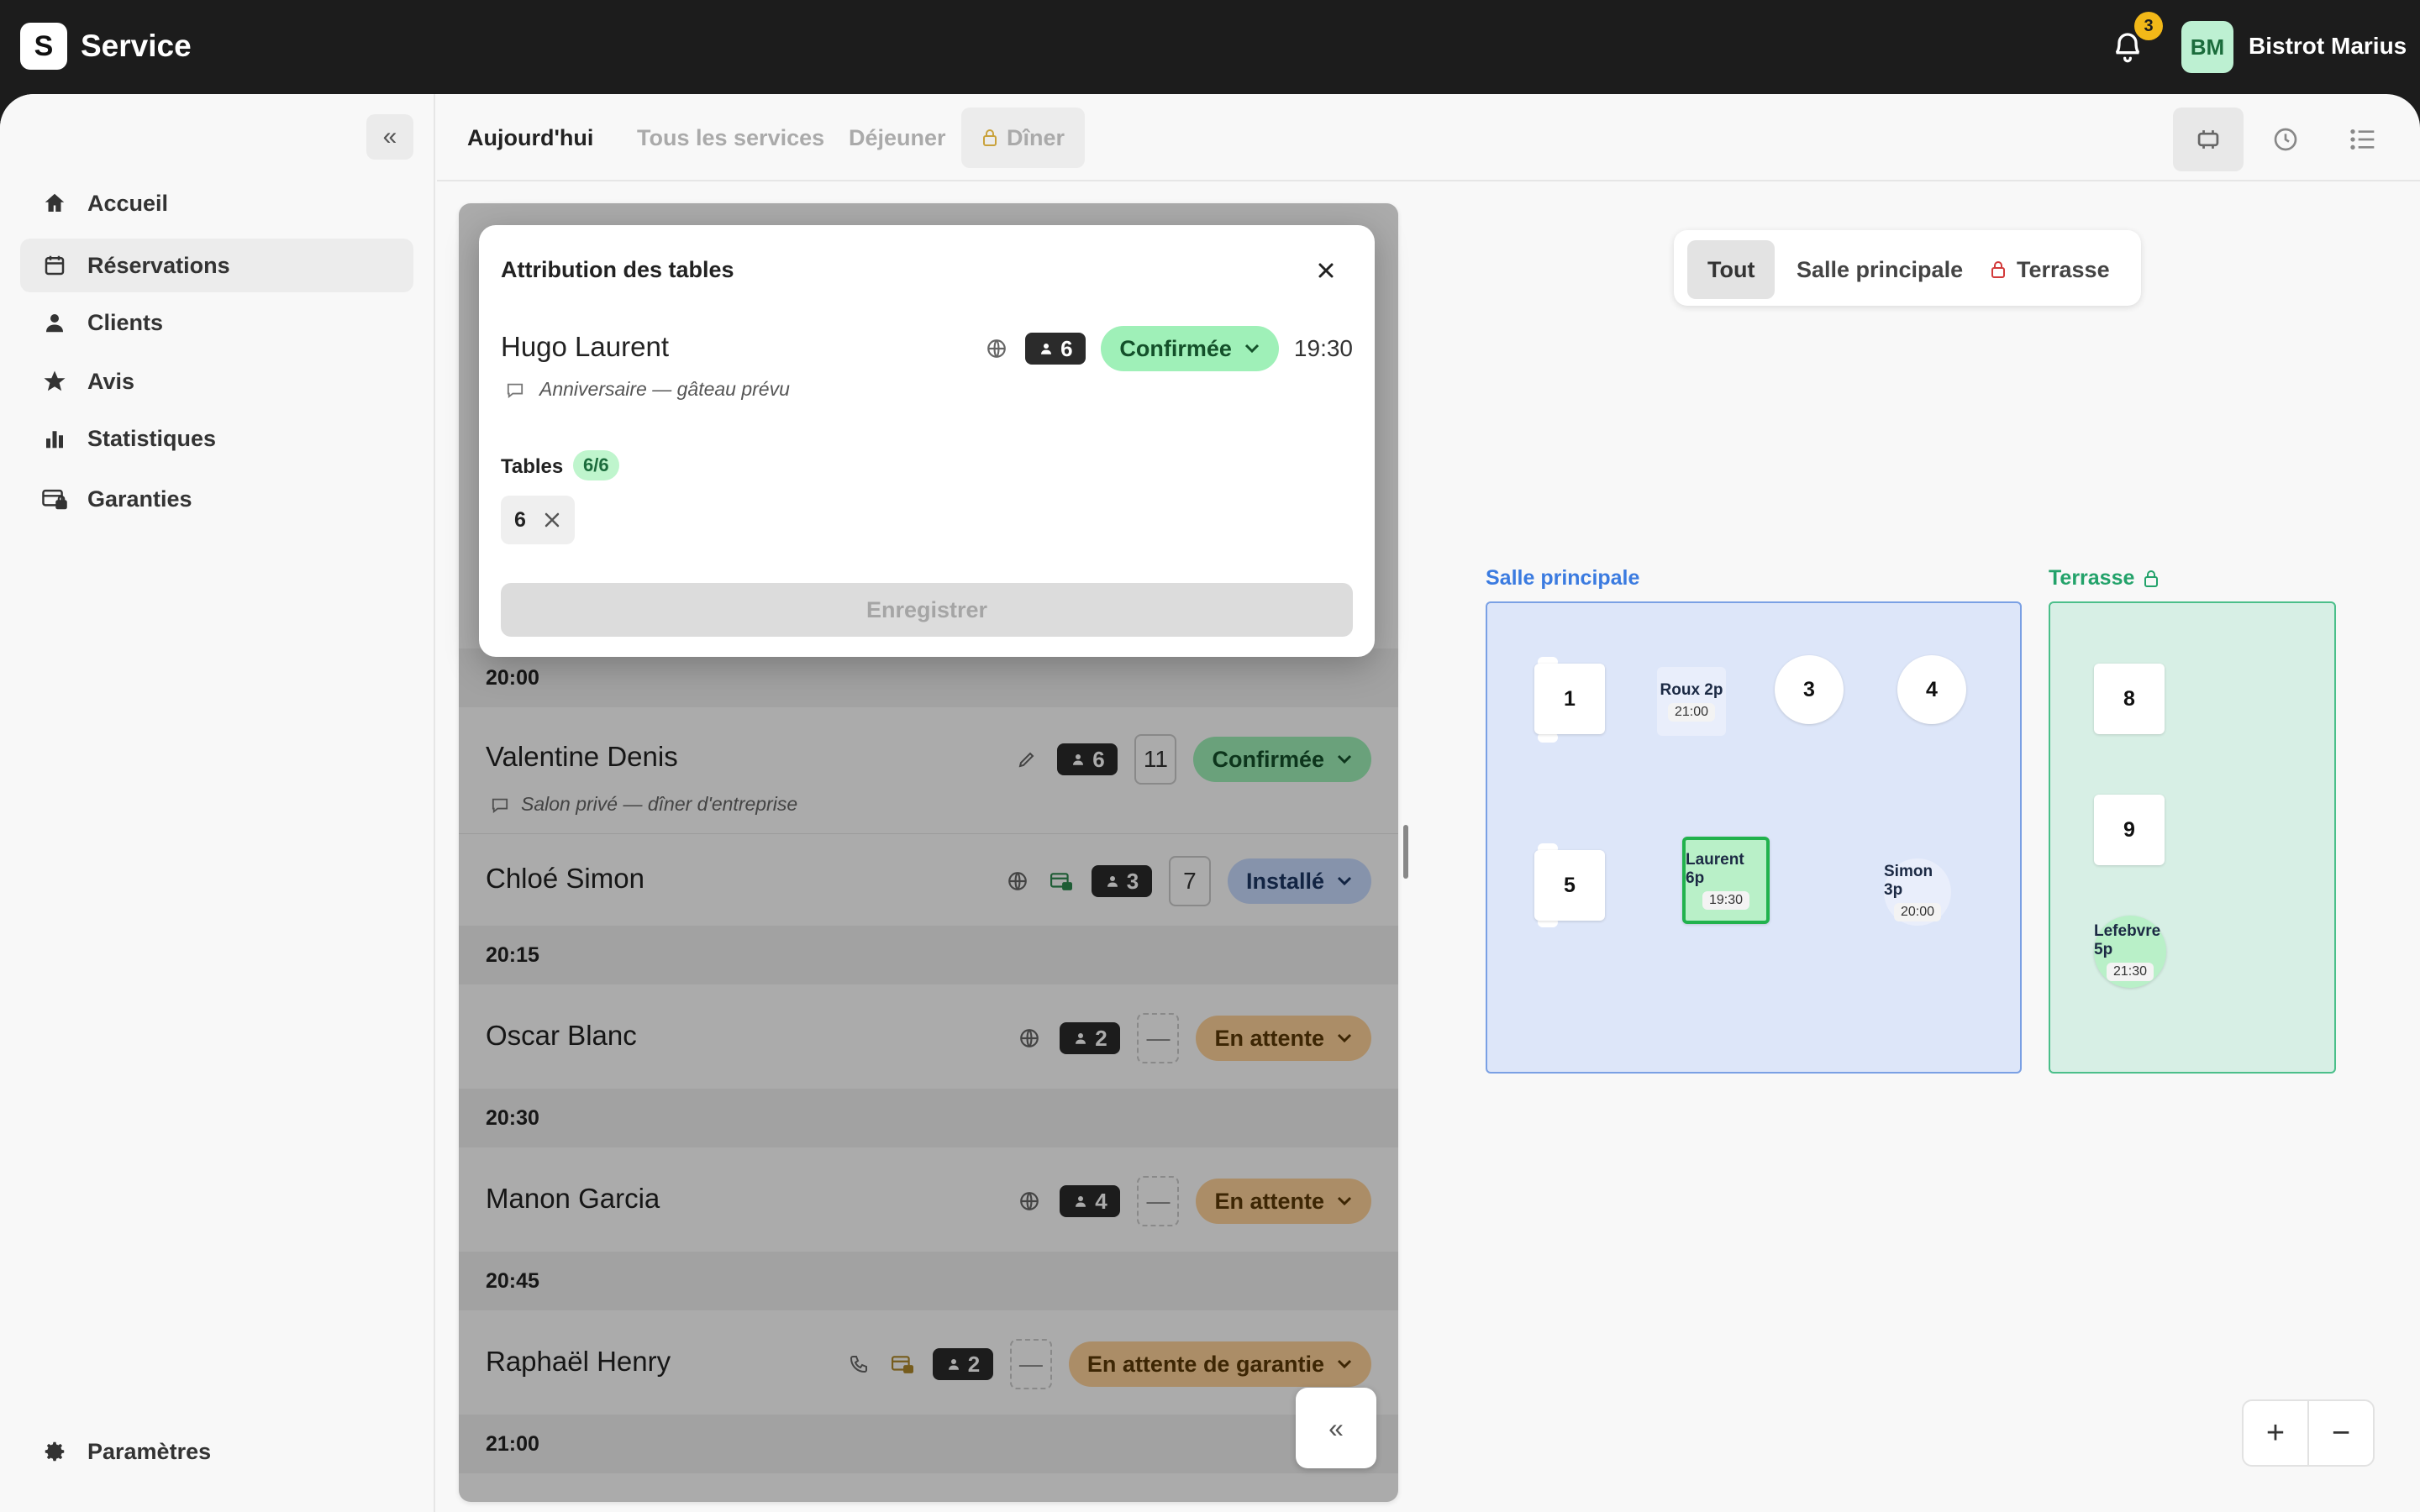 The width and height of the screenshot is (2420, 1512). I want to click on floor-table-5: 5, so click(1569, 885).